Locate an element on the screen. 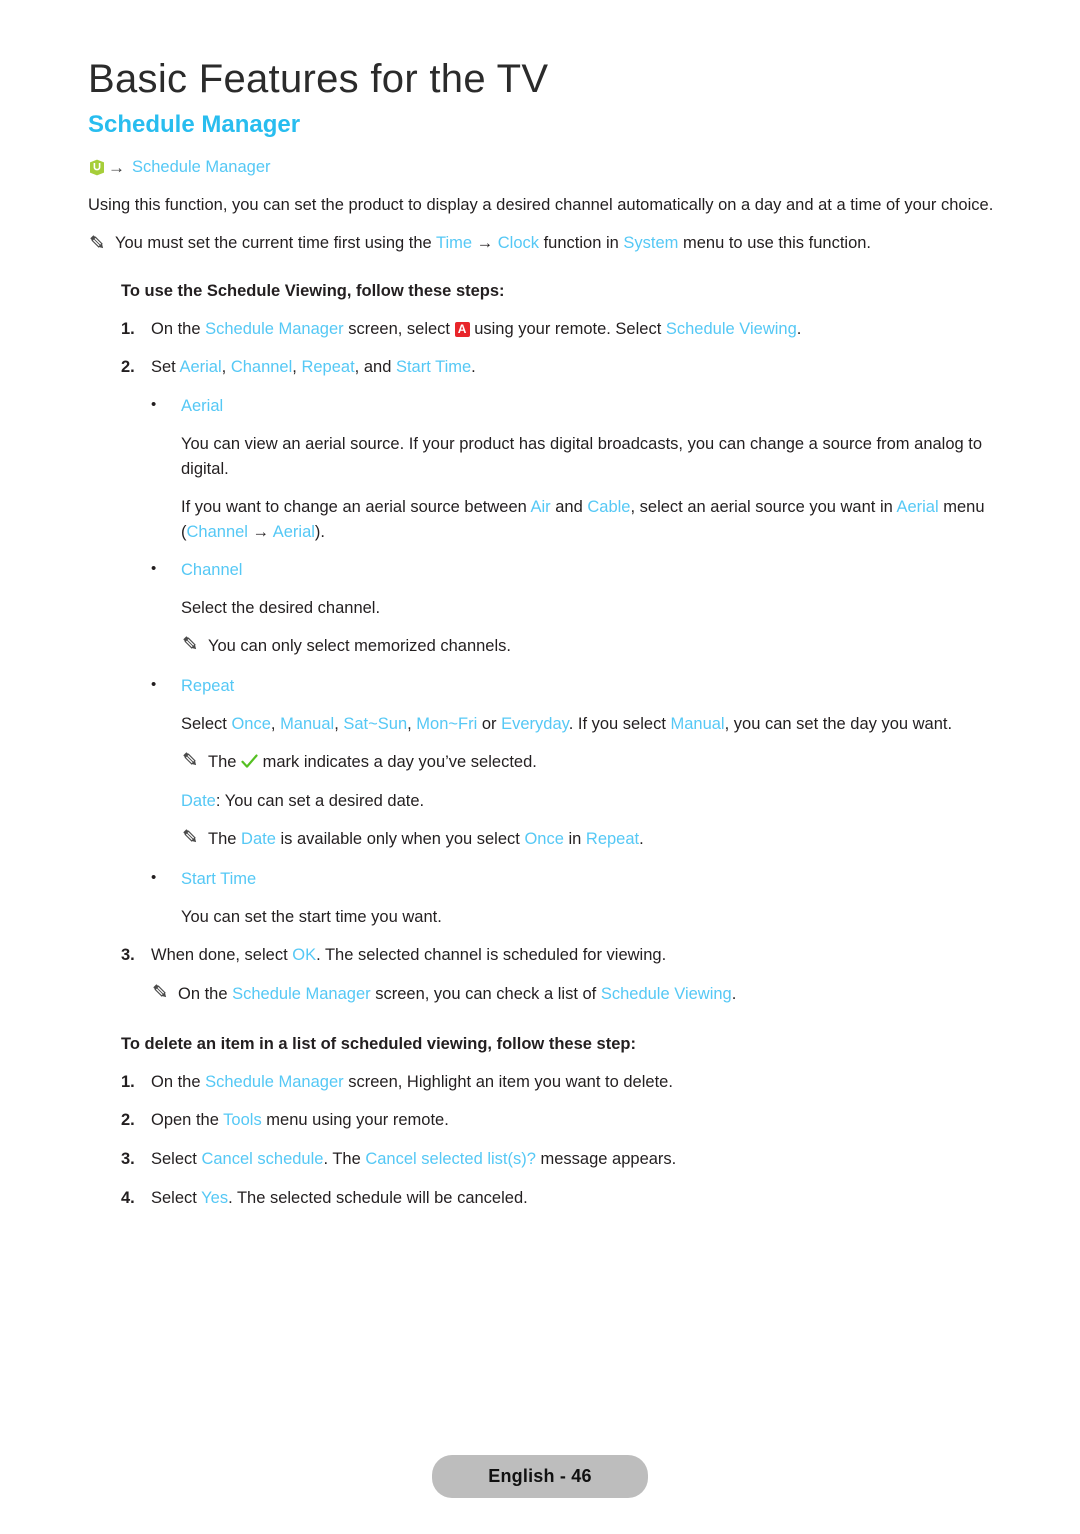  inline-link: System is located at coordinates (651, 242).